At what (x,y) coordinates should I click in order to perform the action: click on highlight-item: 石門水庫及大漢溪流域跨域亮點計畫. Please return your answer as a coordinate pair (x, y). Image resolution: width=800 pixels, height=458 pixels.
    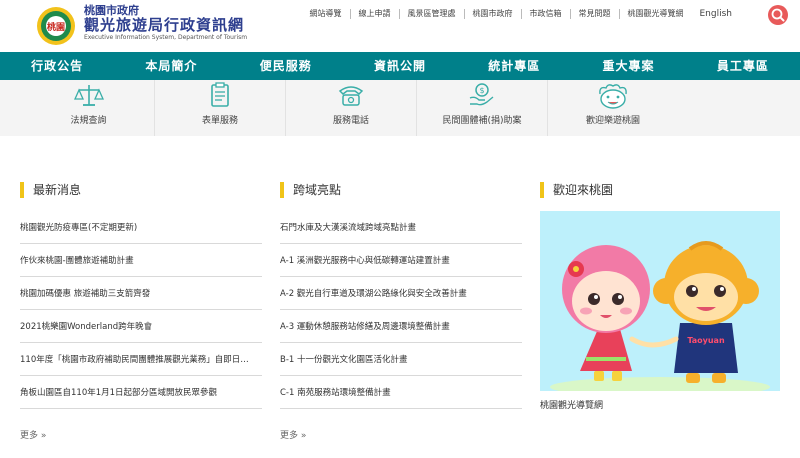
    Looking at the image, I should click on (401, 227).